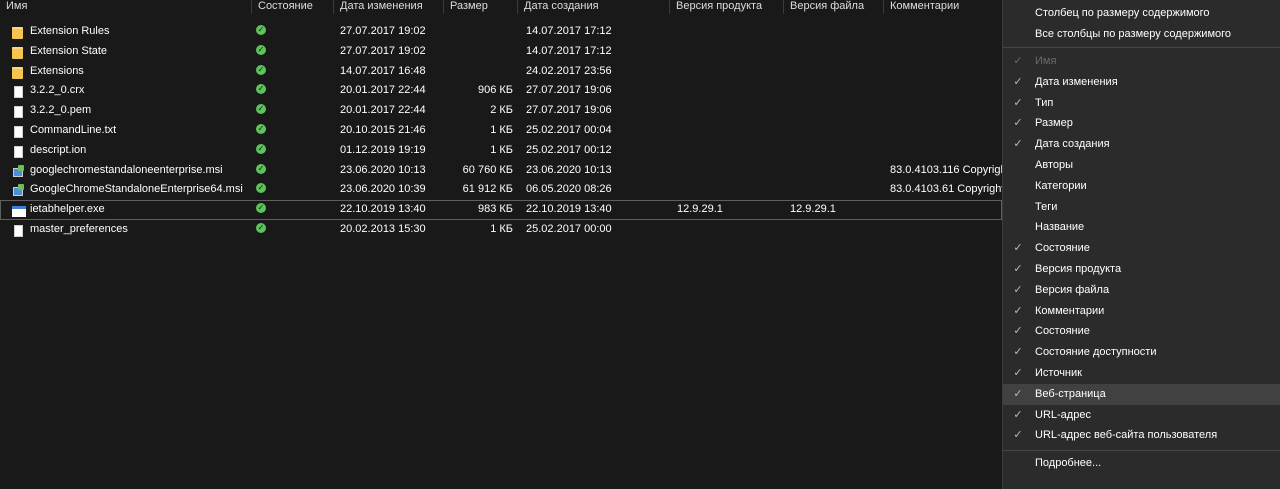  Describe the element at coordinates (1141, 415) in the screenshot. I see `menu-item-column-toggle: ✓ URL-адрес` at that location.